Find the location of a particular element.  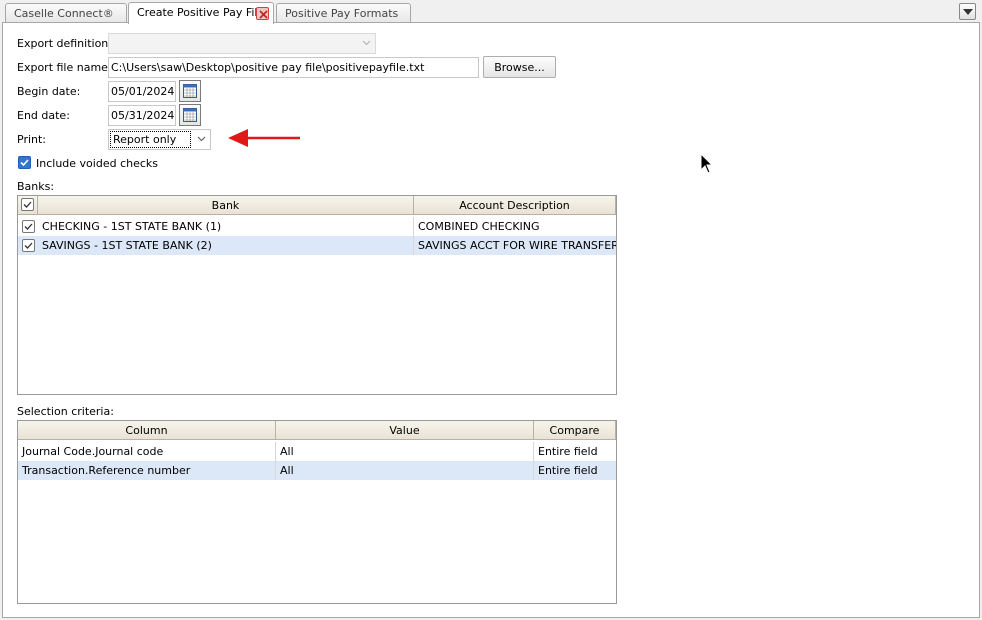

print-selected-value: Report only is located at coordinates (150, 139).